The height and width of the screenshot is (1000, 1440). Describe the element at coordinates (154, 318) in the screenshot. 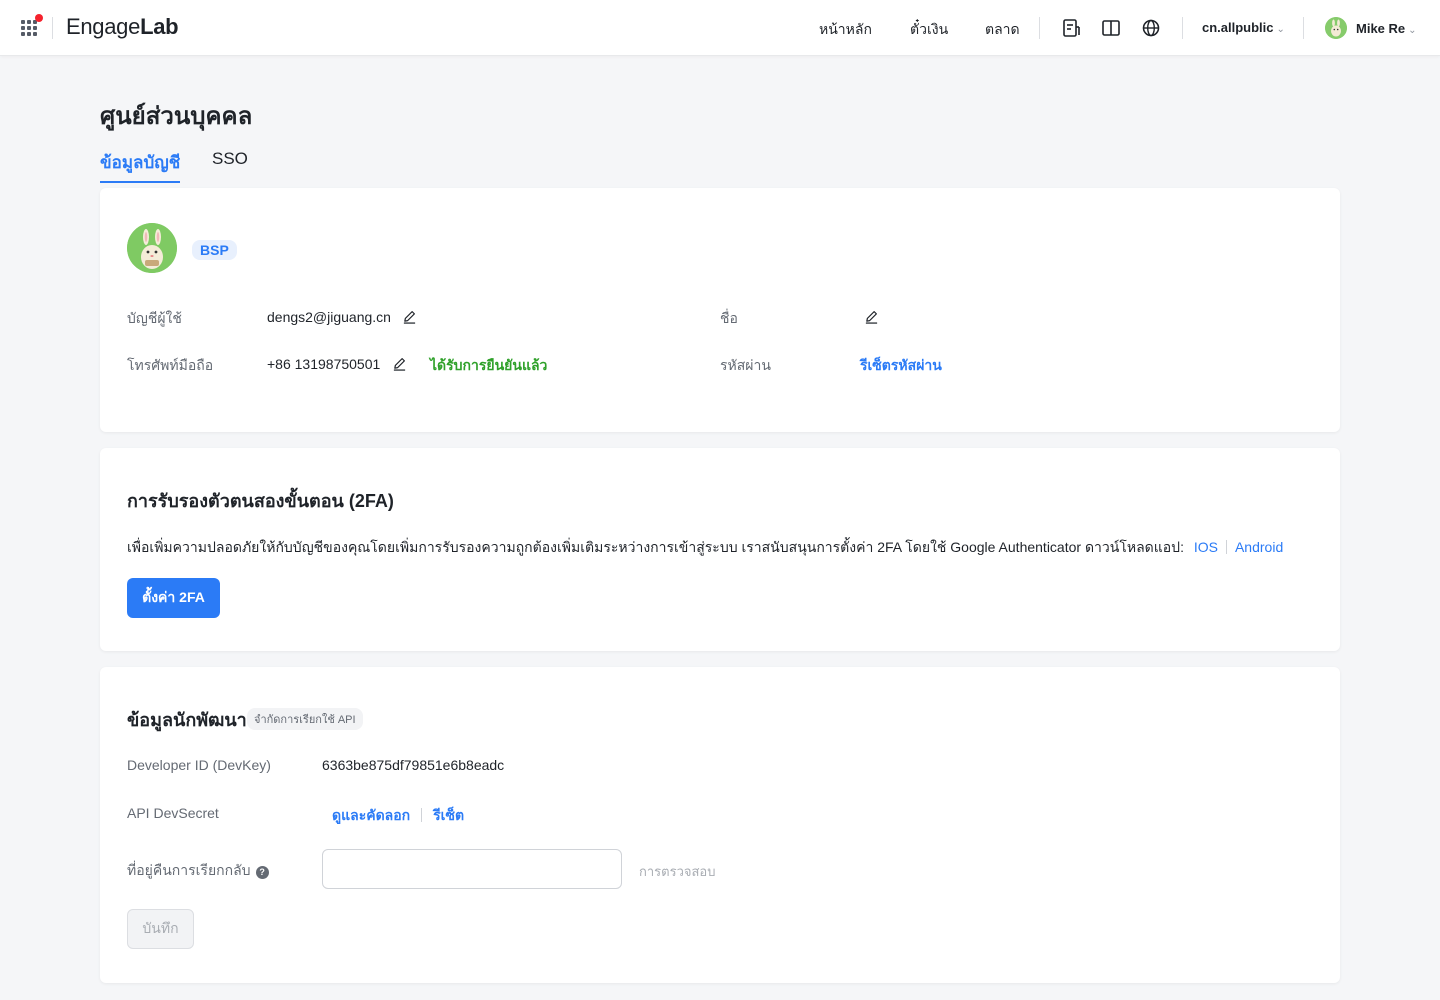

I see `account-label: บัญชีผู้ใช้` at that location.